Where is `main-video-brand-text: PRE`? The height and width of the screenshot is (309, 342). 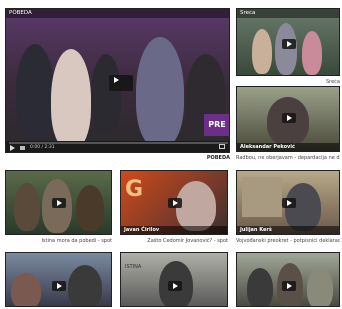
main-video-brand-text: PRE is located at coordinates (217, 124).